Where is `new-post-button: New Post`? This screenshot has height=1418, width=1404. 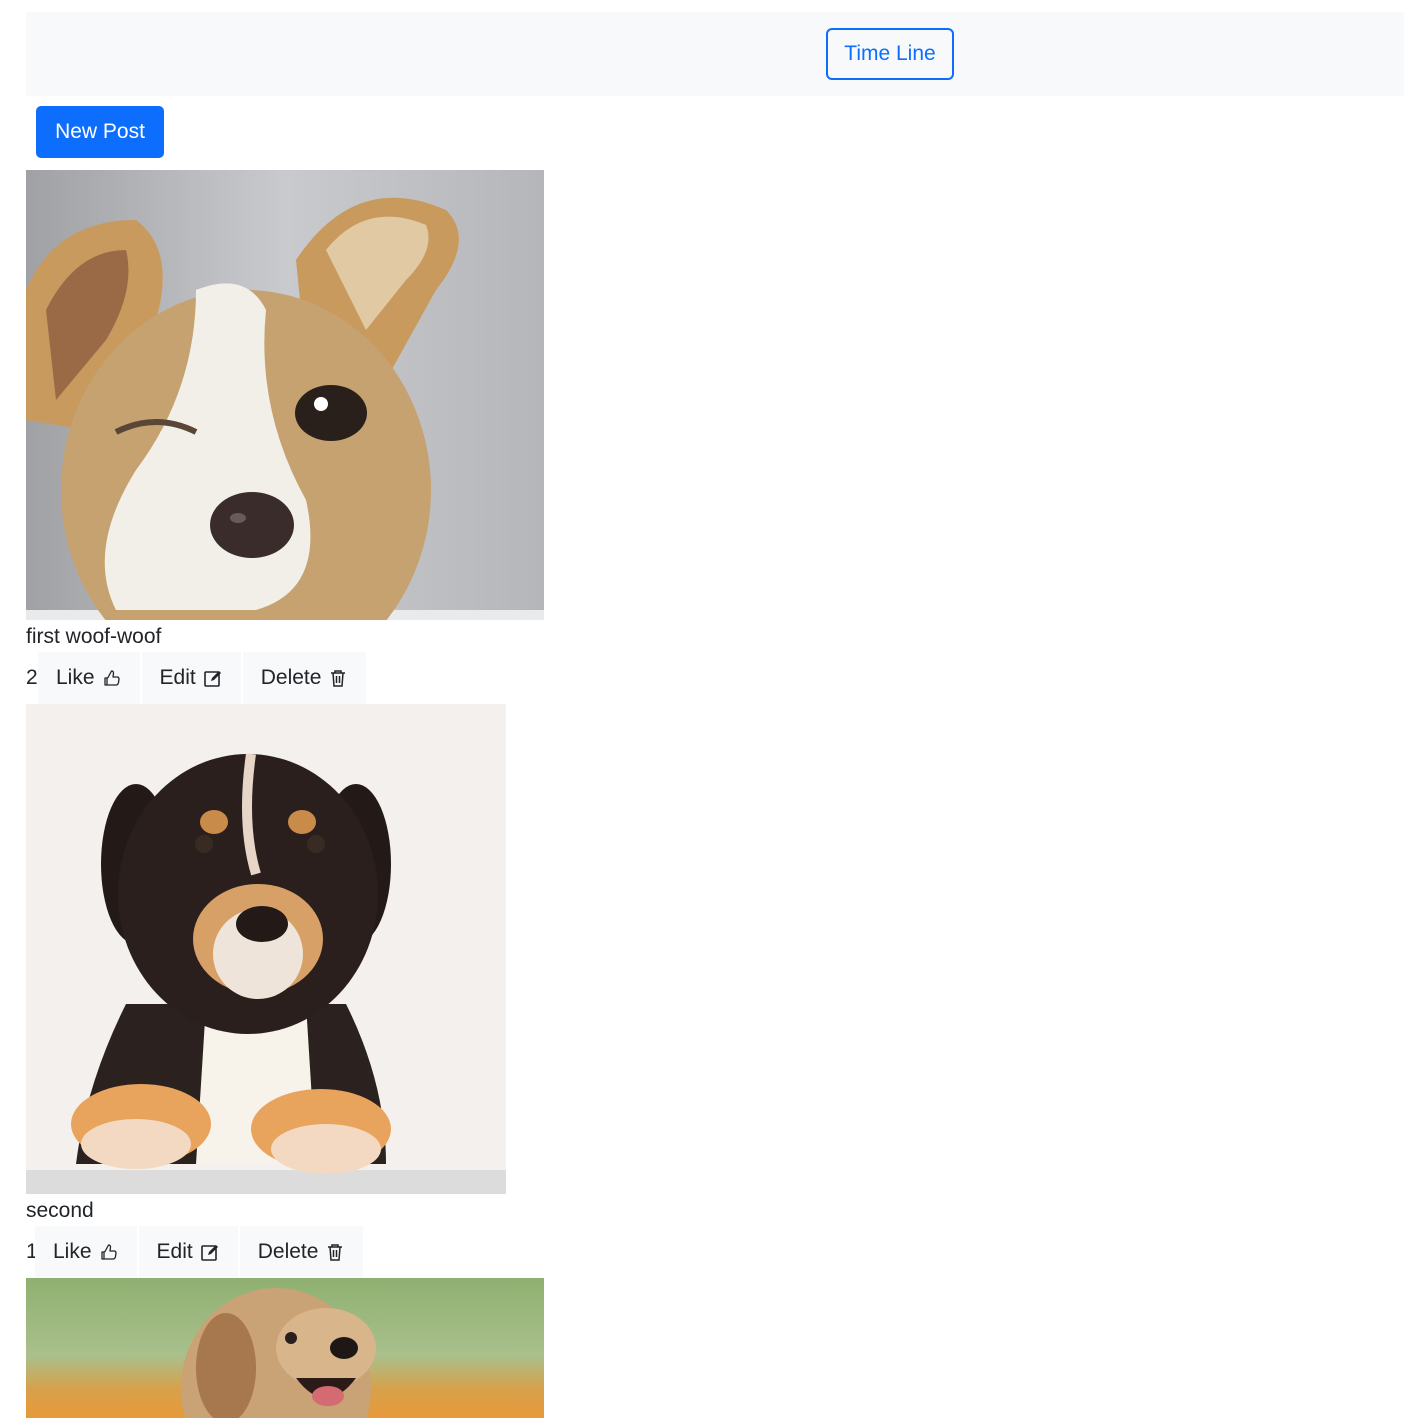 new-post-button: New Post is located at coordinates (100, 132).